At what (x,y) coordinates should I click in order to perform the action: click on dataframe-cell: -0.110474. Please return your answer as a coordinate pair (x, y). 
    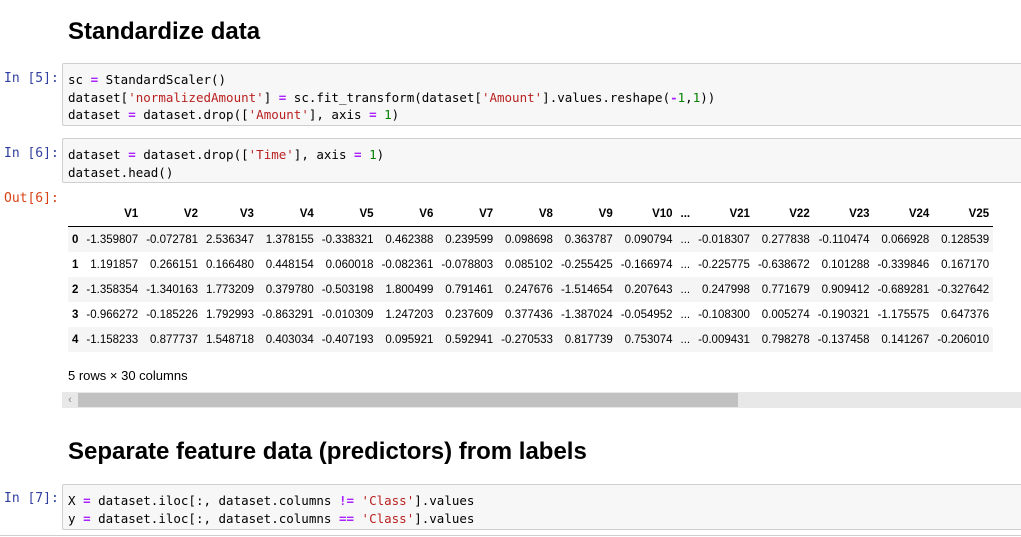
    Looking at the image, I should click on (844, 239).